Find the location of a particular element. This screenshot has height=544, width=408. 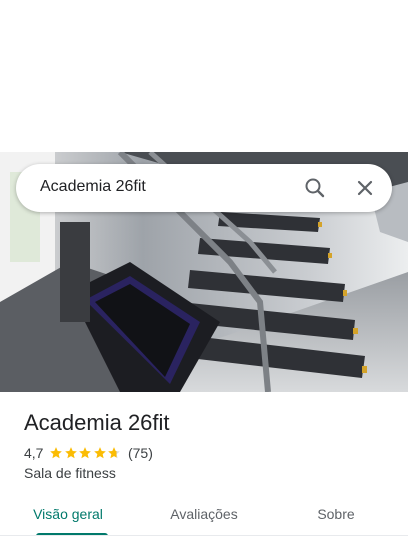

place-title: Academia 26fit is located at coordinates (97, 422).